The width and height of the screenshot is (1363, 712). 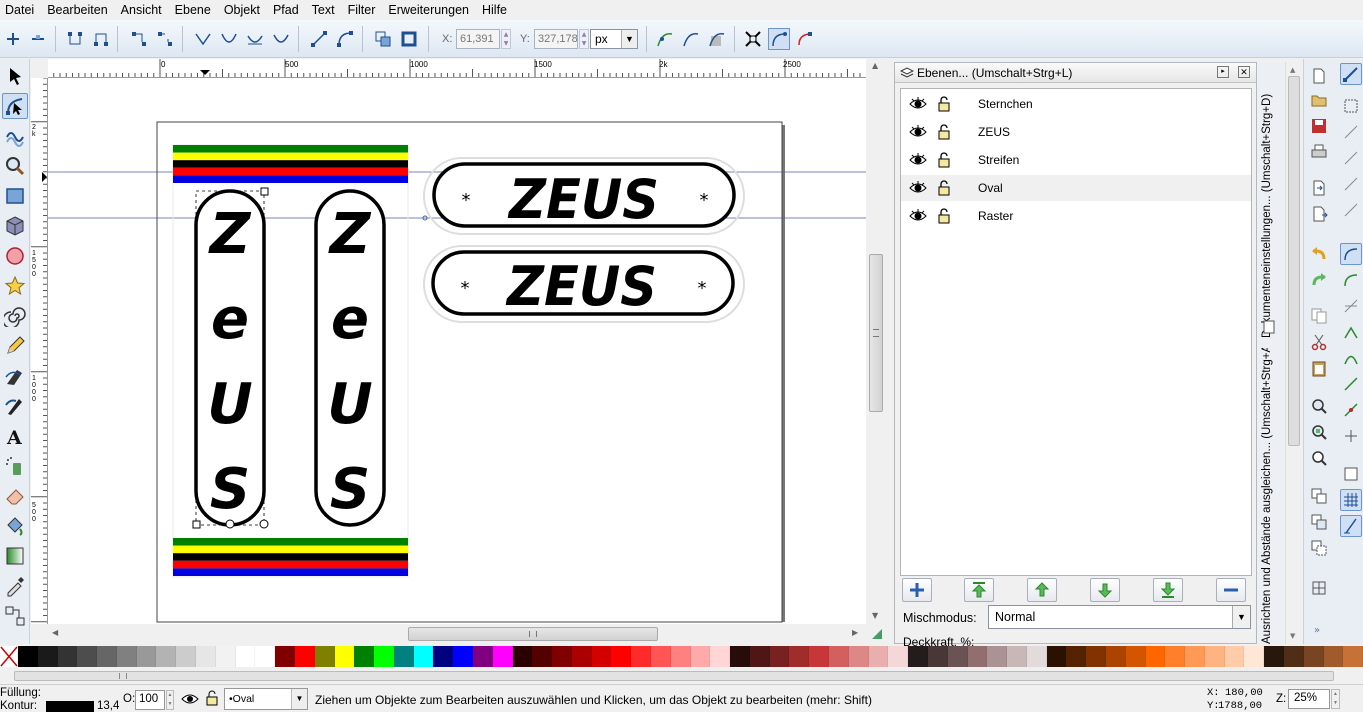 I want to click on next-path-effect-button, so click(x=665, y=39).